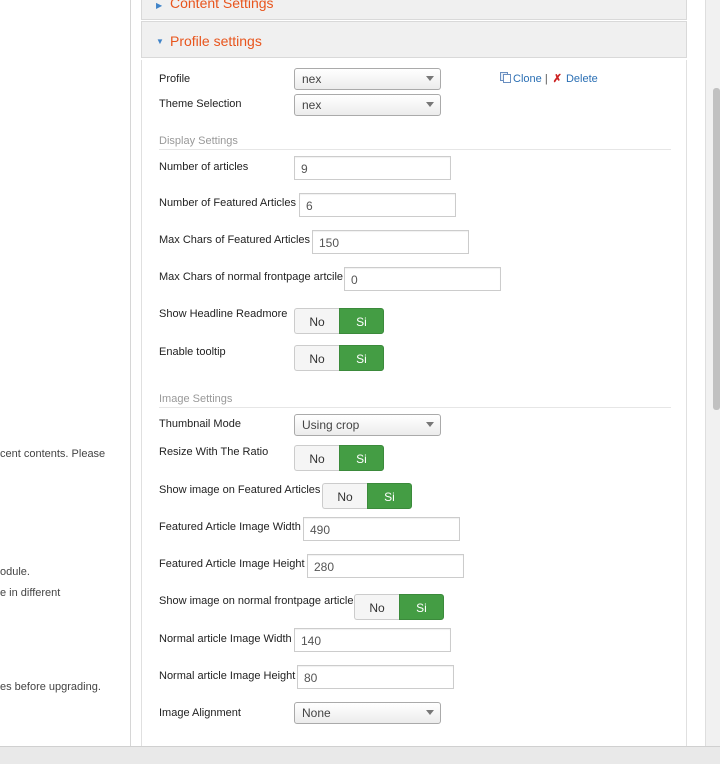 The image size is (720, 764). I want to click on tooltip-no-button: No, so click(316, 358).